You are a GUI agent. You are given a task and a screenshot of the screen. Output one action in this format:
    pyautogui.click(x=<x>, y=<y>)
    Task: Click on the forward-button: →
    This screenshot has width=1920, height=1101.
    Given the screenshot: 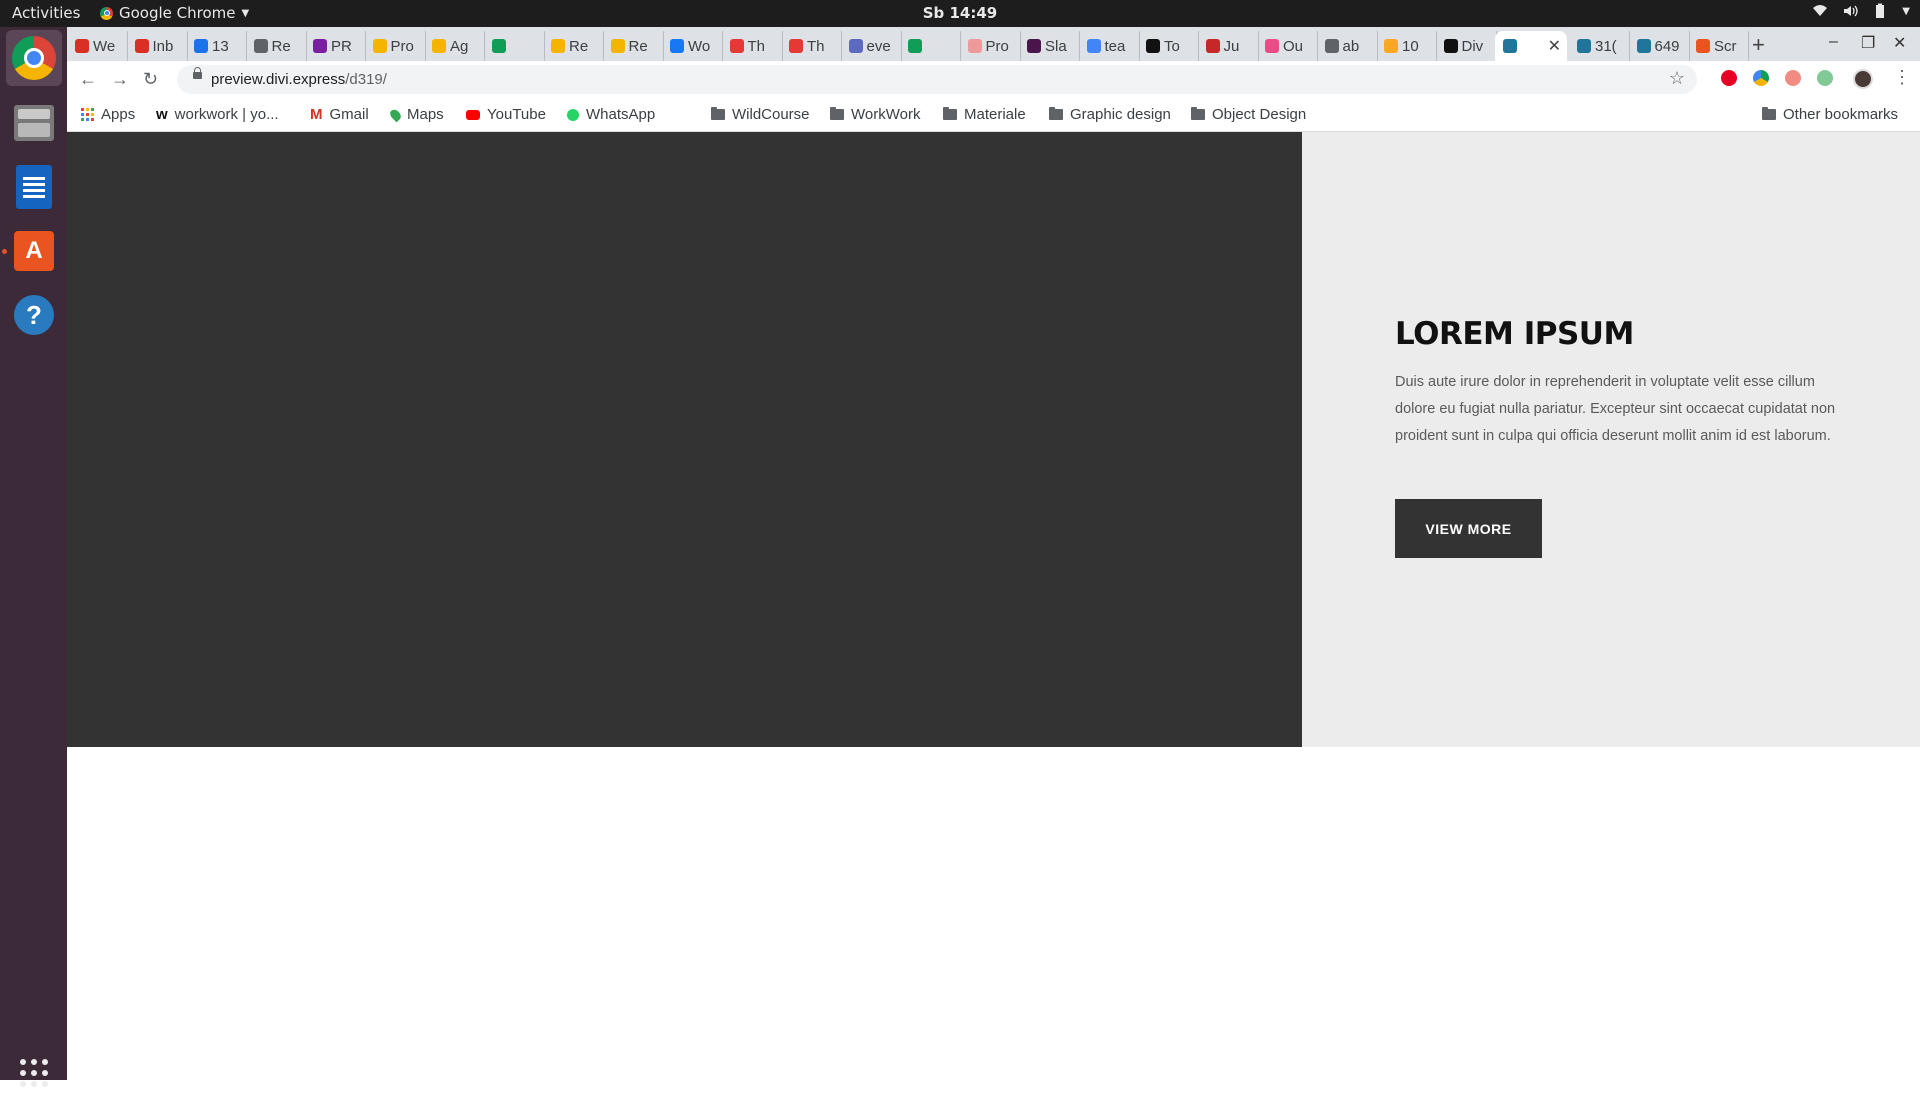 What is the action you would take?
    pyautogui.click(x=120, y=79)
    